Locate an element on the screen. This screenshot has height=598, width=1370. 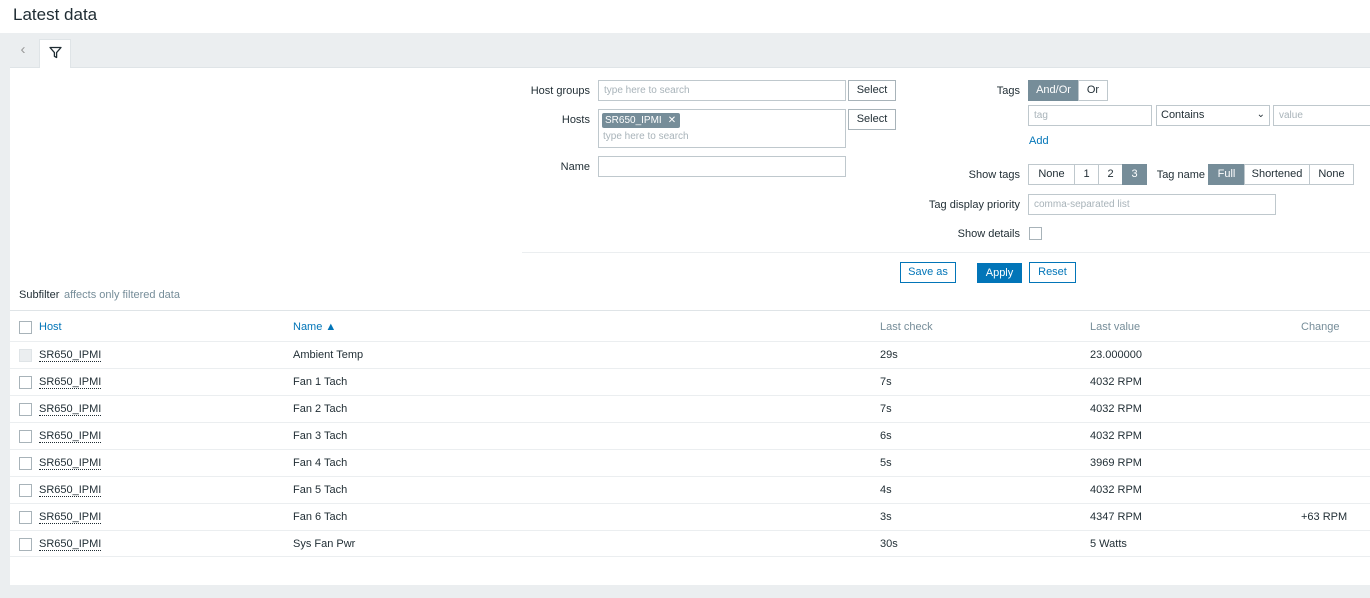
header-host: Host is located at coordinates (50, 327).